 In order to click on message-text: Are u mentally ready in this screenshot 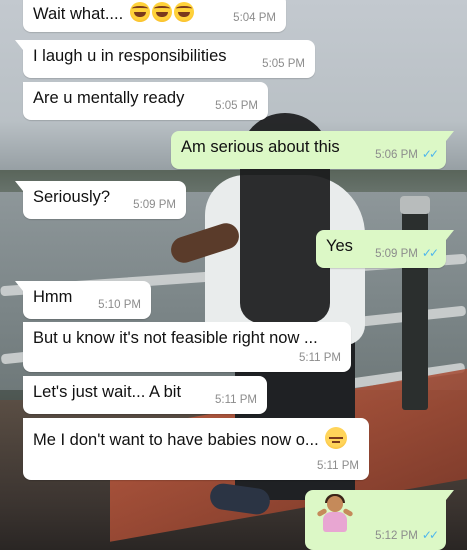, I will do `click(109, 98)`.